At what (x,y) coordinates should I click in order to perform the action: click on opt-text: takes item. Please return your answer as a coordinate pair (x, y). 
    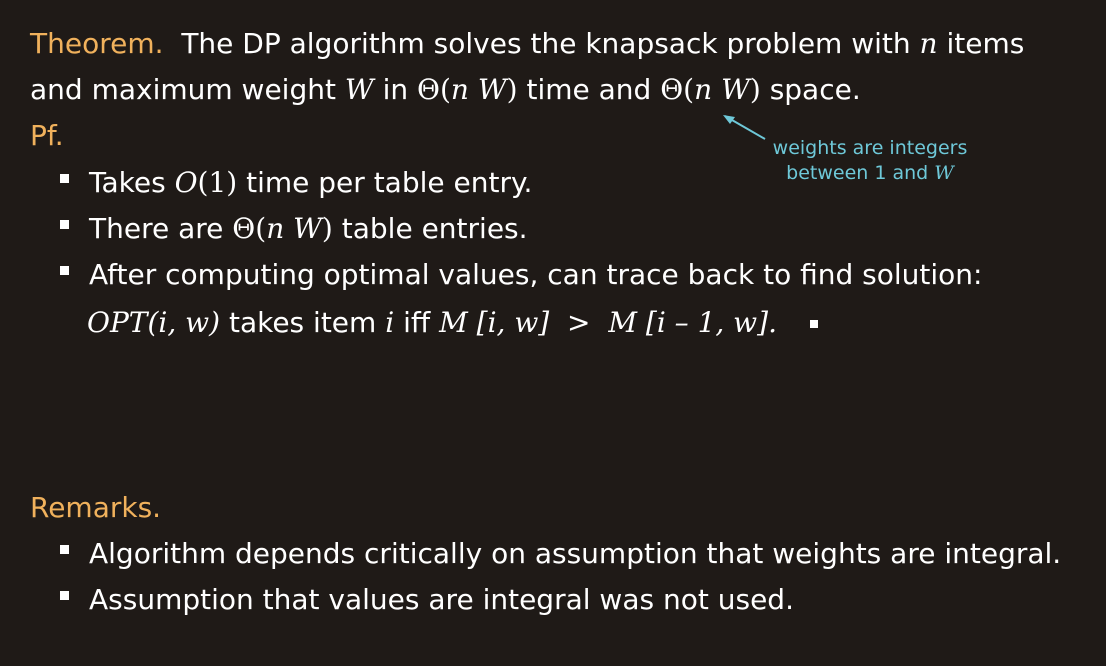
    Looking at the image, I should click on (302, 322).